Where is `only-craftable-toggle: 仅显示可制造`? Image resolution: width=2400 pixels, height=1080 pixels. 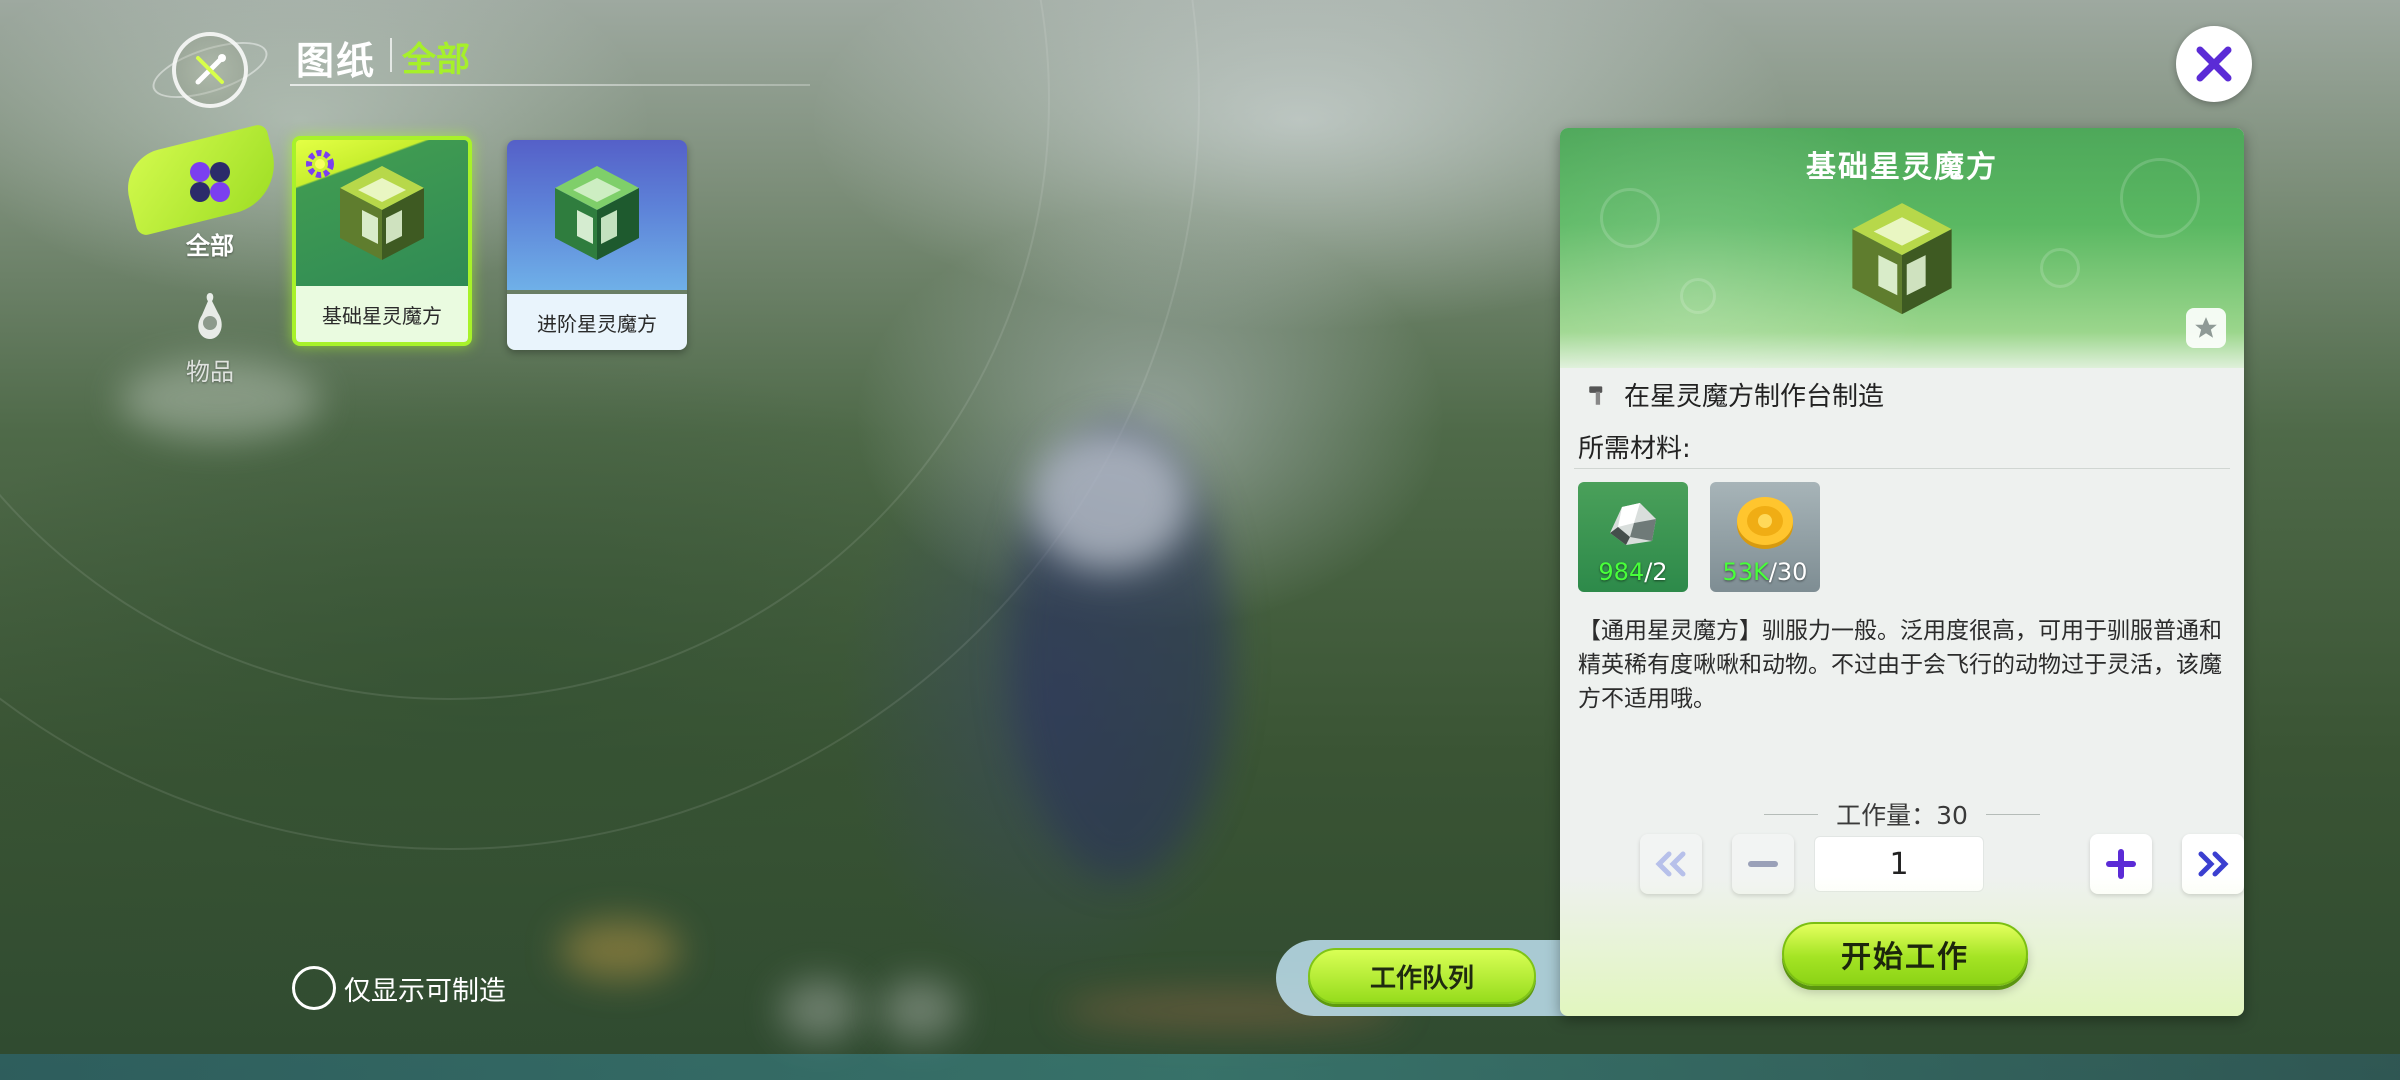
only-craftable-toggle: 仅显示可制造 is located at coordinates (399, 988).